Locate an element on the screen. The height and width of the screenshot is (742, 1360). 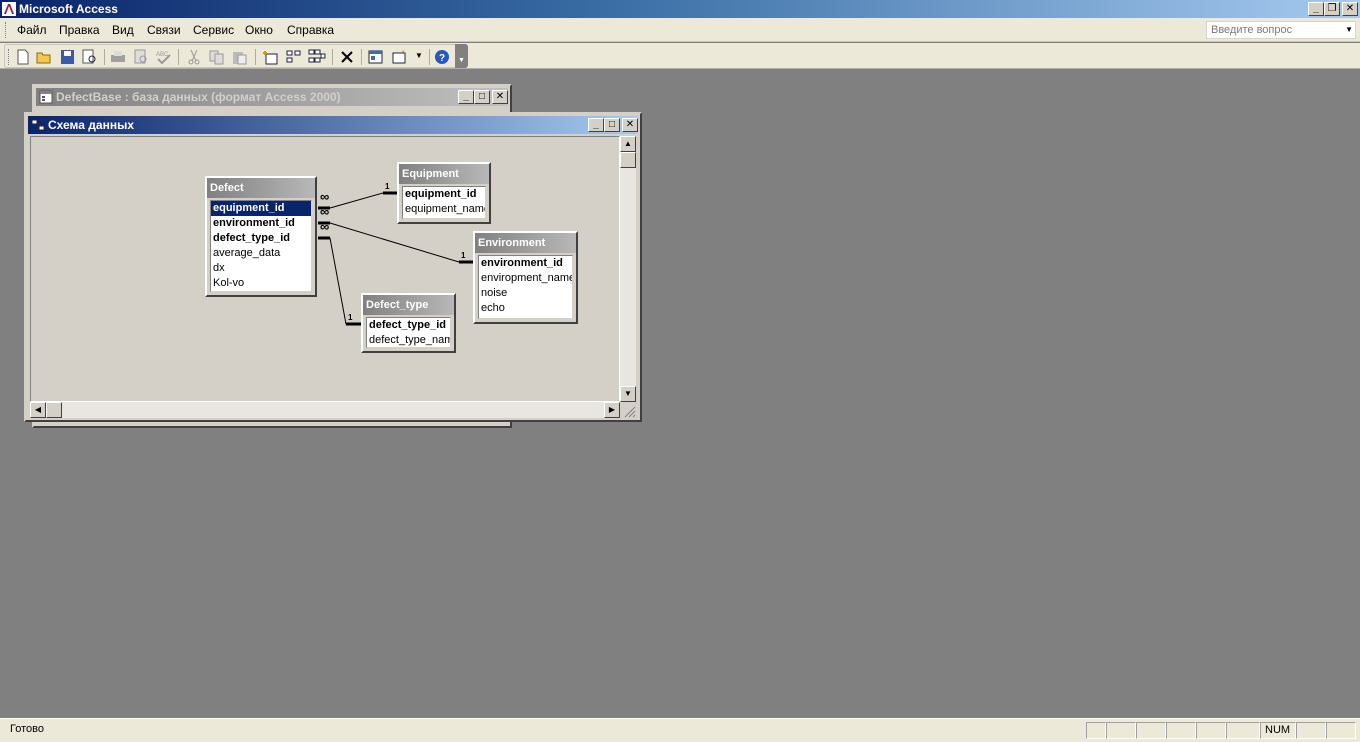
table-title: Environment is located at coordinates (525, 243).